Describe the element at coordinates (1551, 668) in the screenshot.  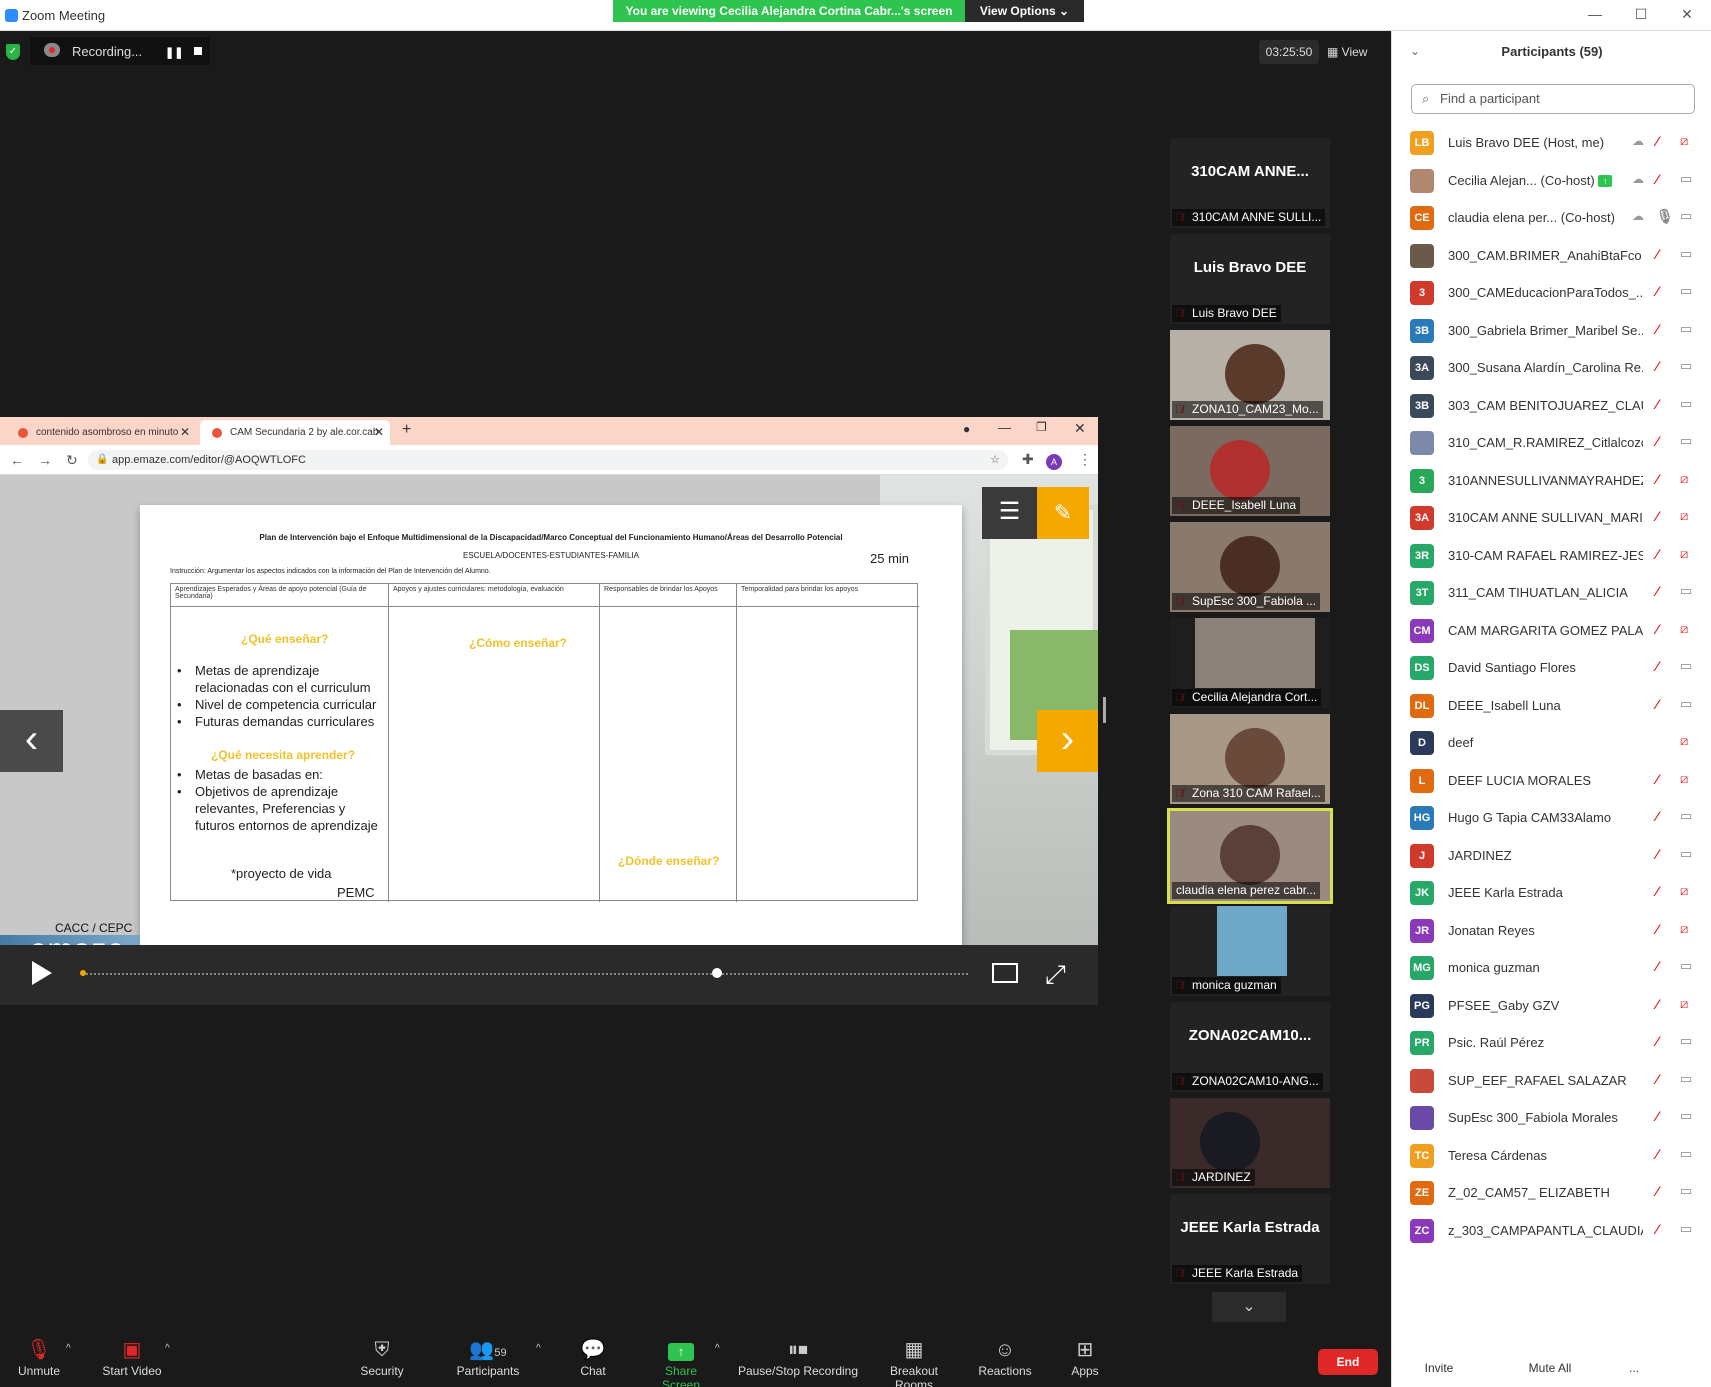
I see `participant-row: DS David Santiago Flores ⁄ ▭` at that location.